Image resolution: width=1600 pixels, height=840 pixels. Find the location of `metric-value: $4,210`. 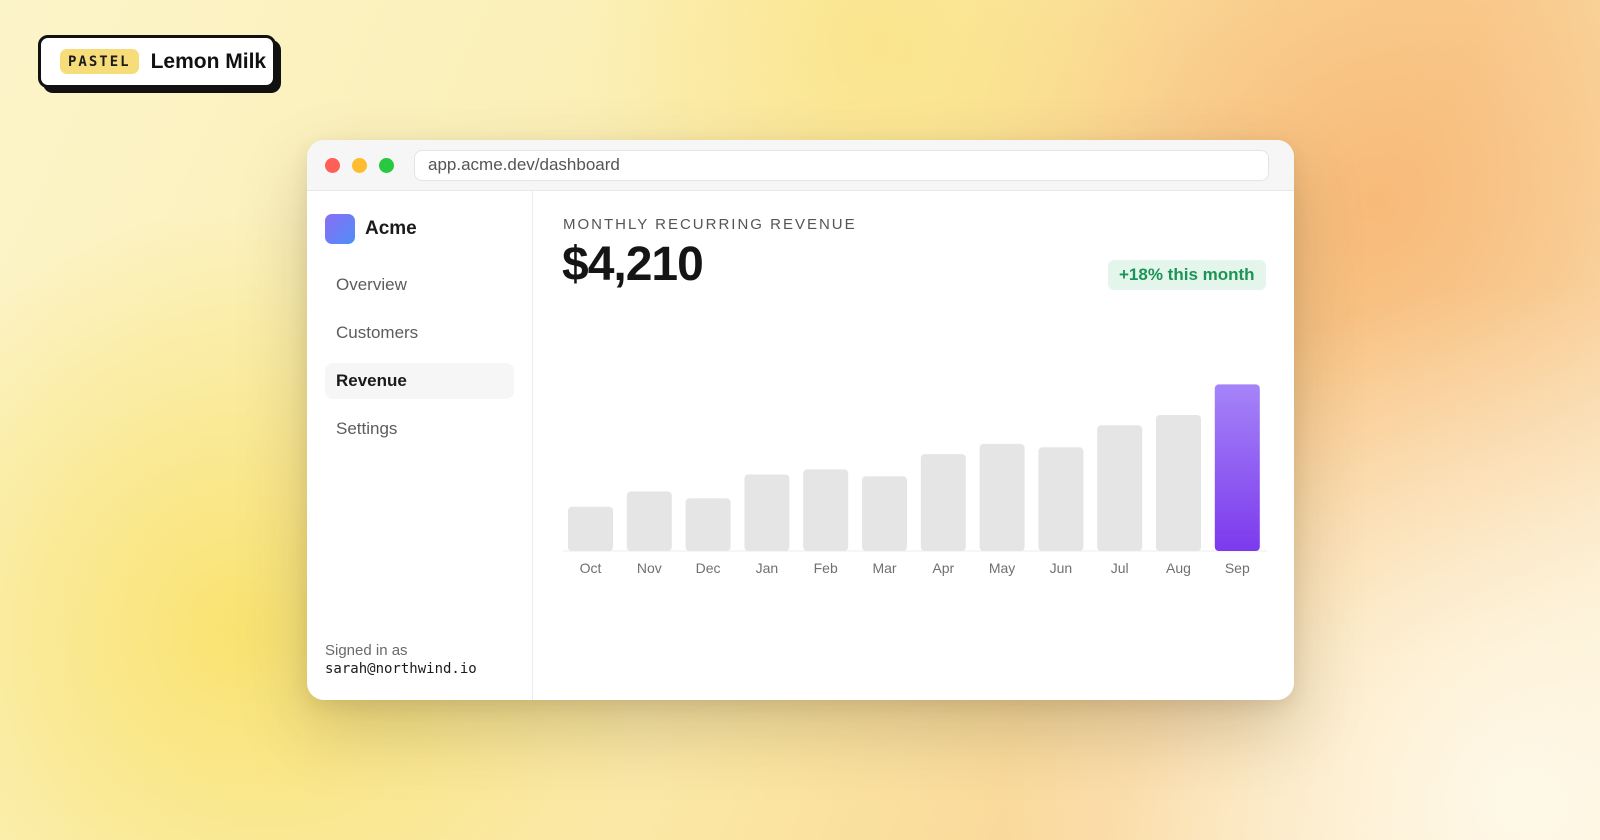

metric-value: $4,210 is located at coordinates (633, 264).